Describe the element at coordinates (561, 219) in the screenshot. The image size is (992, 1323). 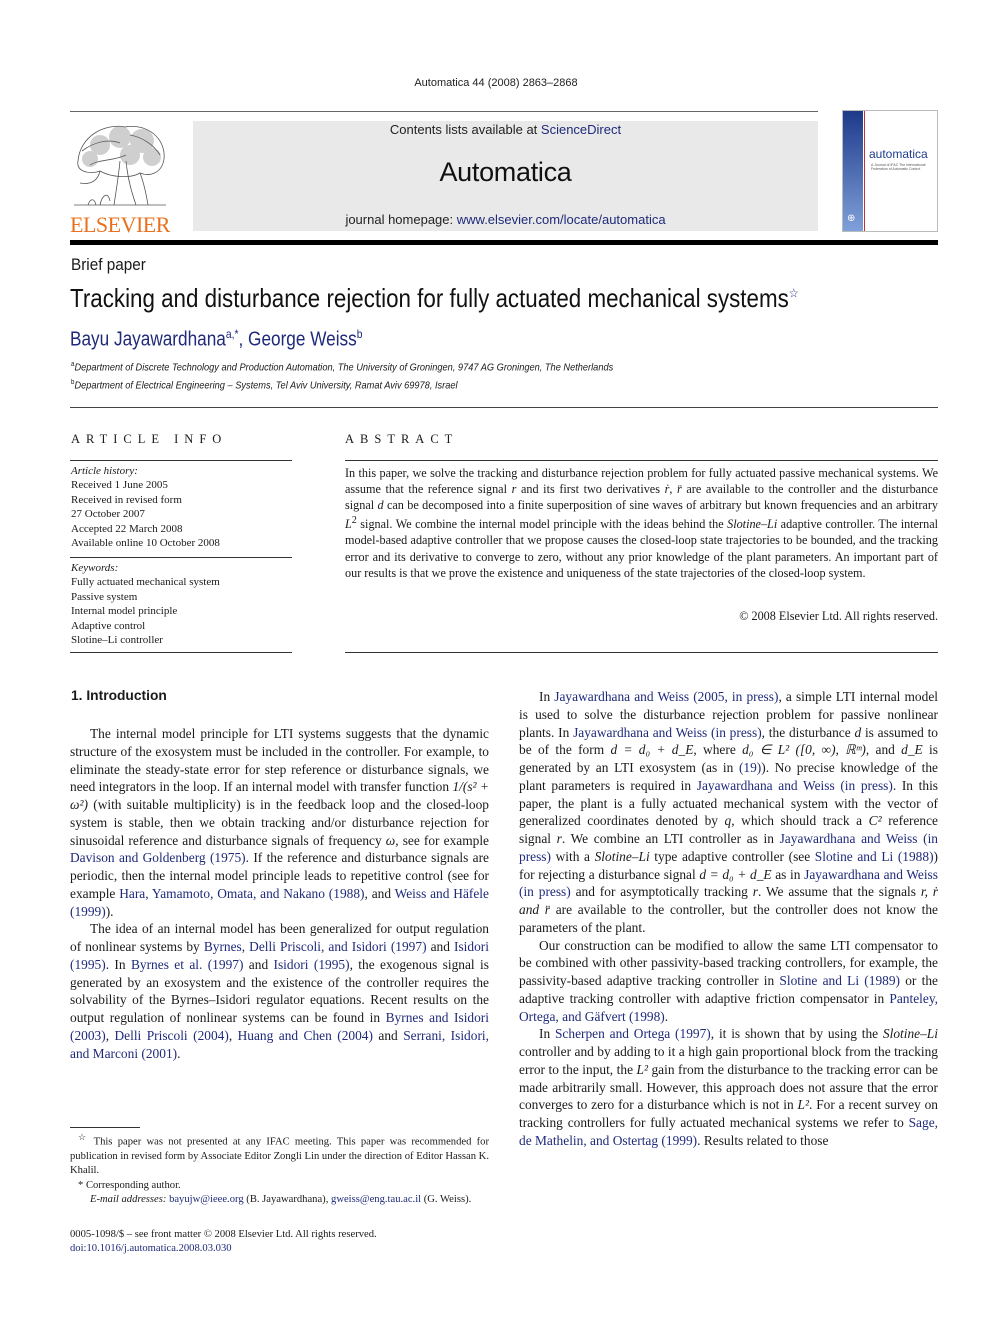
I see `journal-homepage-link: www.elsevier.com/locate/automatica` at that location.